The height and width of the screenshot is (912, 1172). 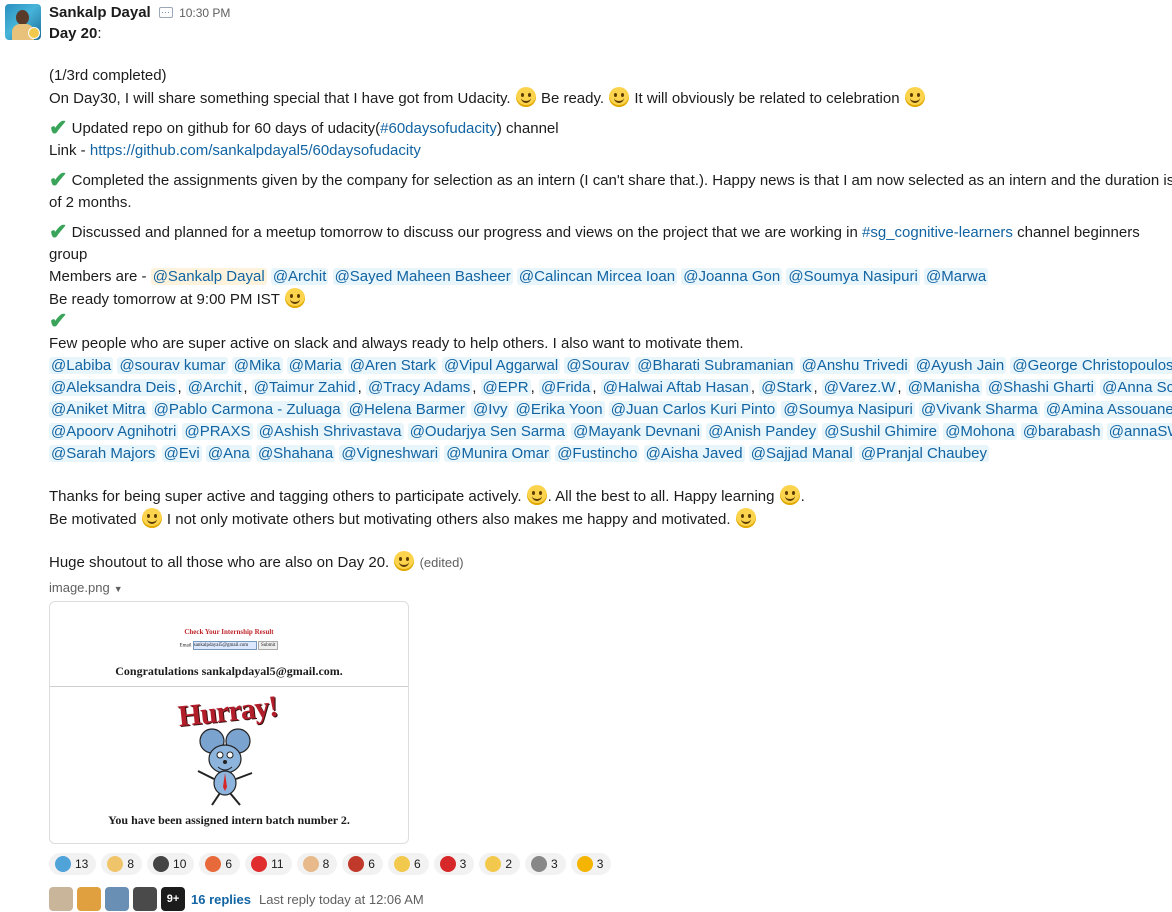 I want to click on user-mention: @PRAXS, so click(x=217, y=431).